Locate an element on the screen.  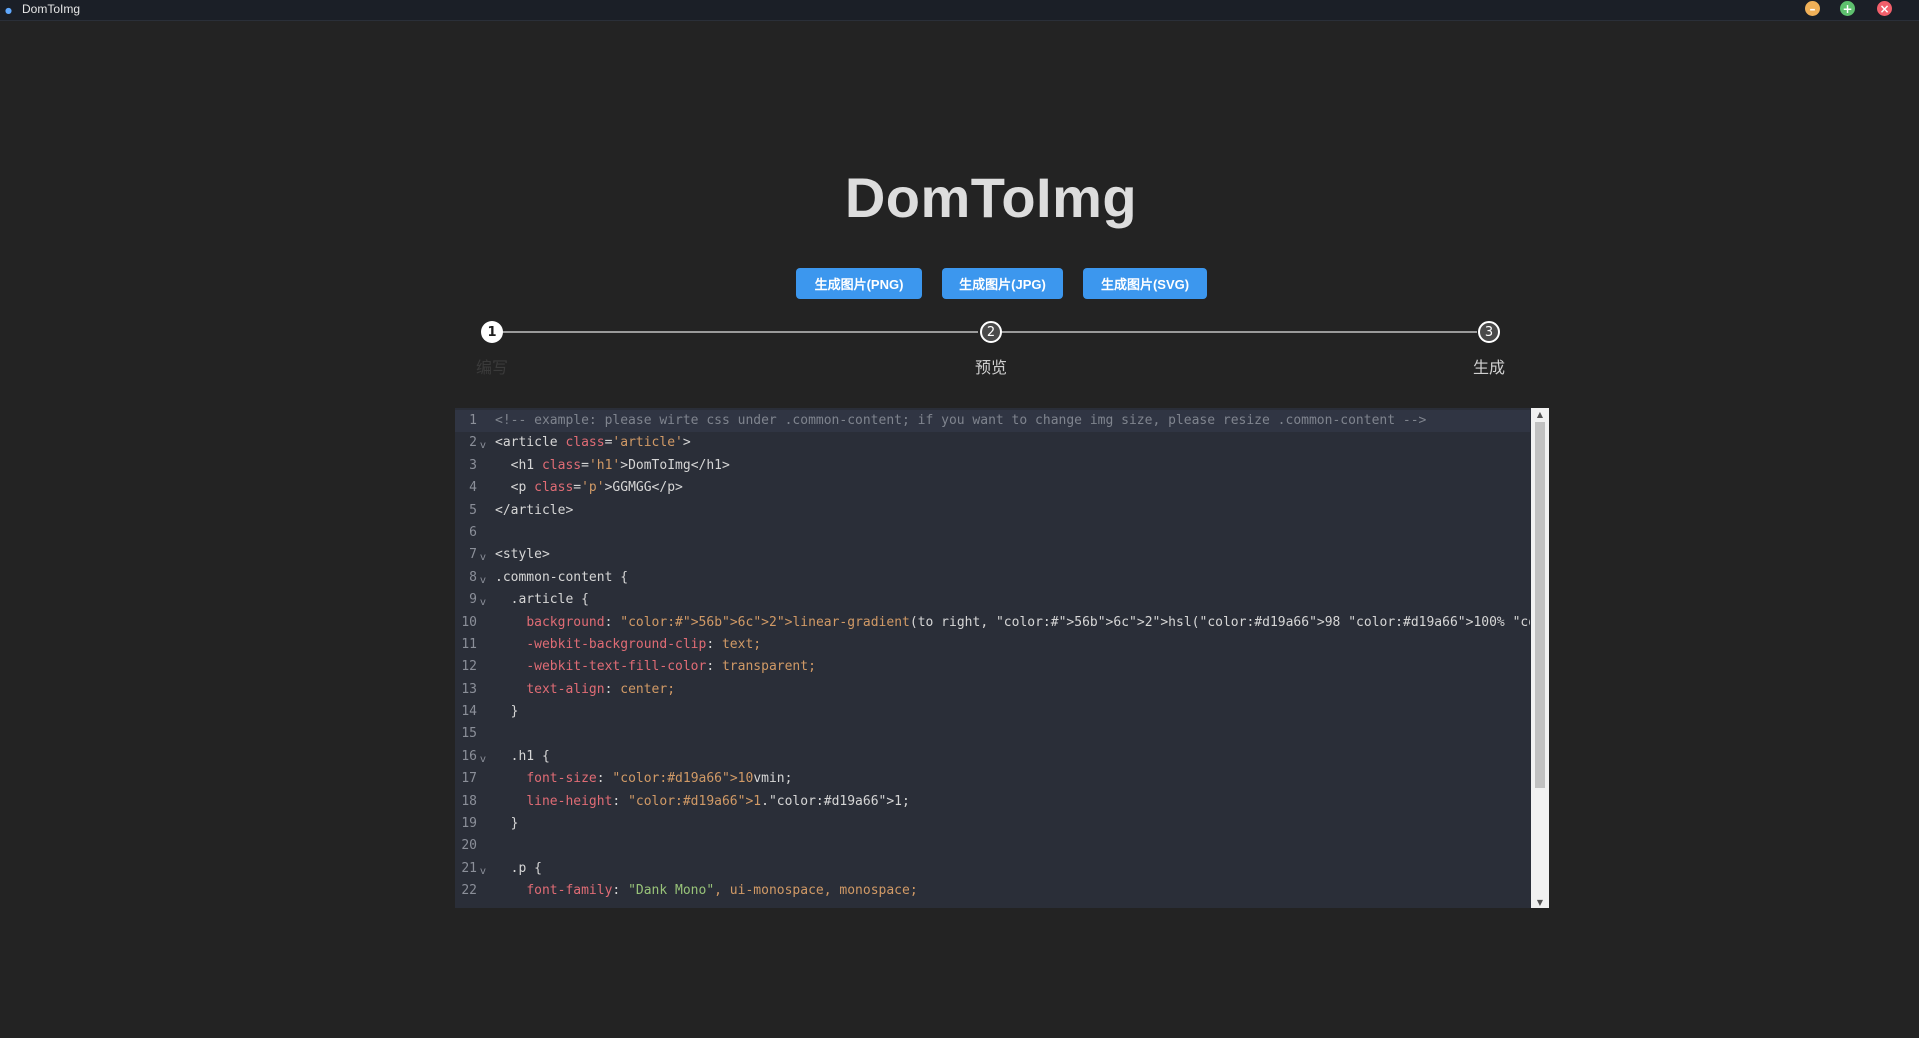
code-text: .common-content { is located at coordinates (562, 577).